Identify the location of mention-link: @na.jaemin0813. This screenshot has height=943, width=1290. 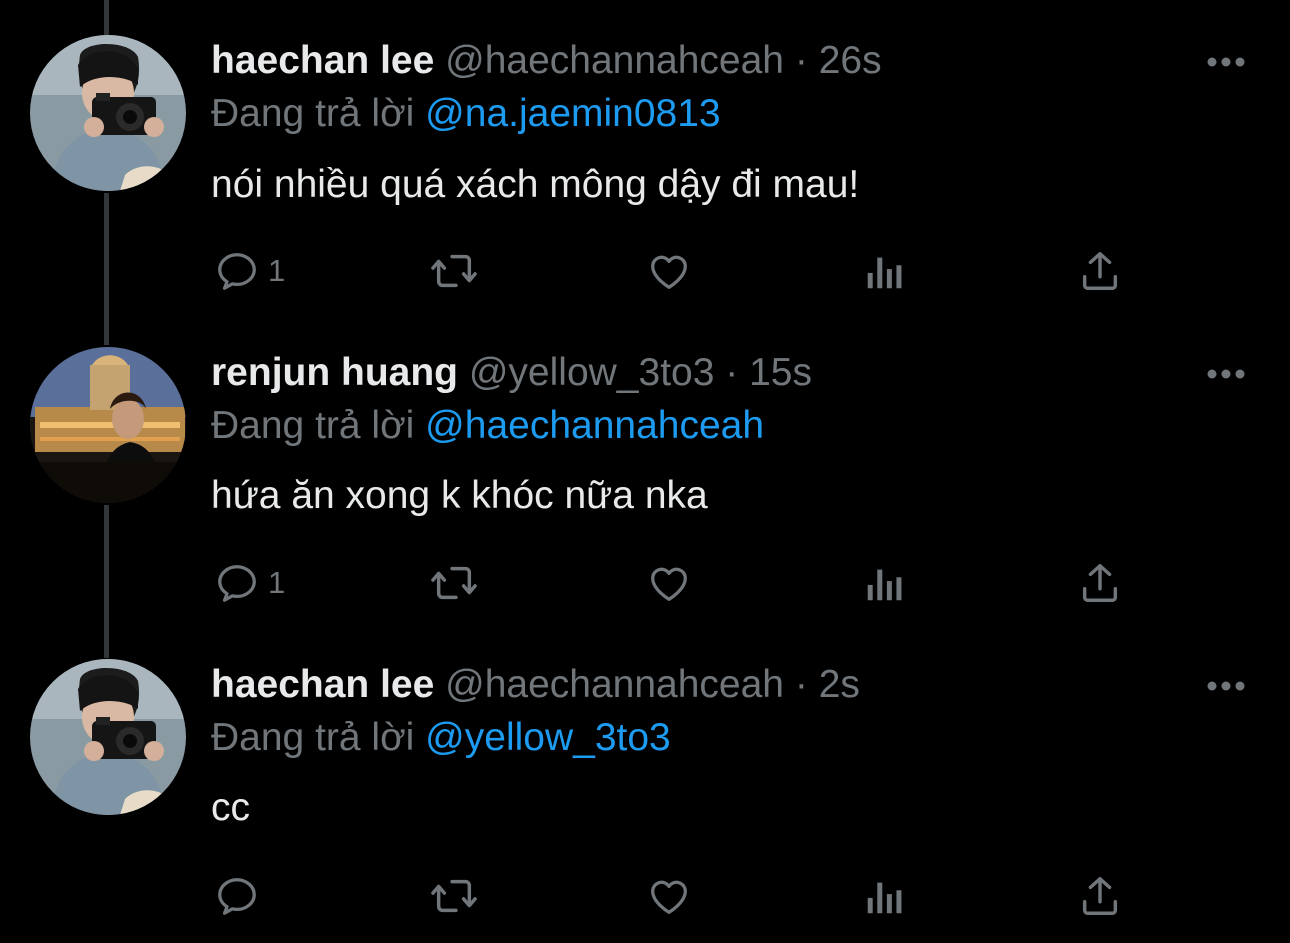
(572, 113).